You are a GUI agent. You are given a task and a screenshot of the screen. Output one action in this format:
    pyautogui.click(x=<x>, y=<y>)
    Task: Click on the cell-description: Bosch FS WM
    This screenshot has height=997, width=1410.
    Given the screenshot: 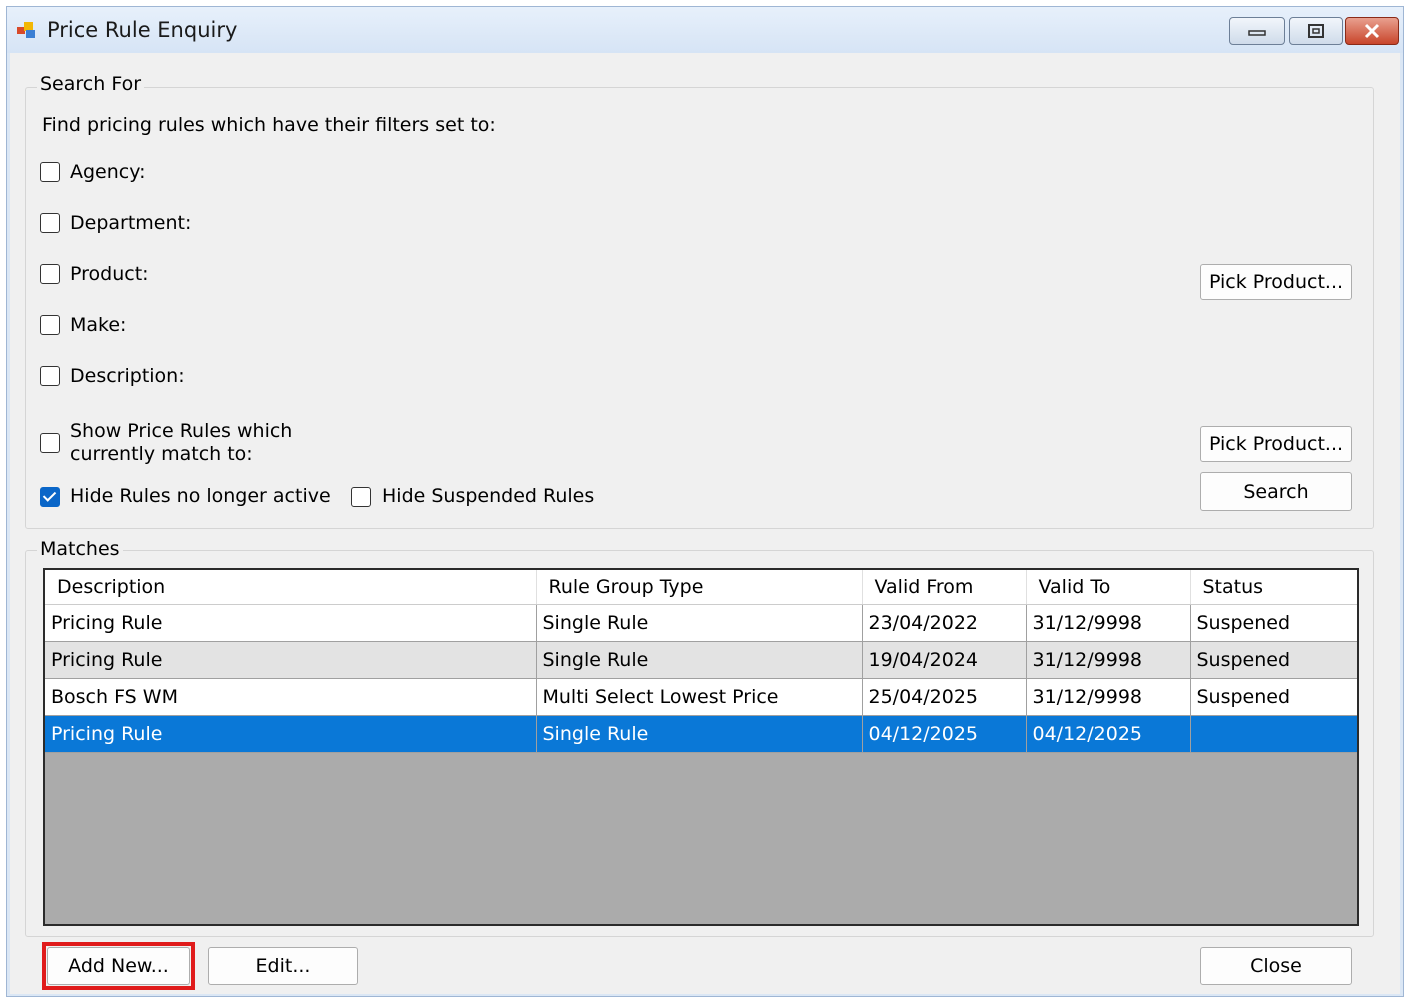 What is the action you would take?
    pyautogui.click(x=291, y=697)
    